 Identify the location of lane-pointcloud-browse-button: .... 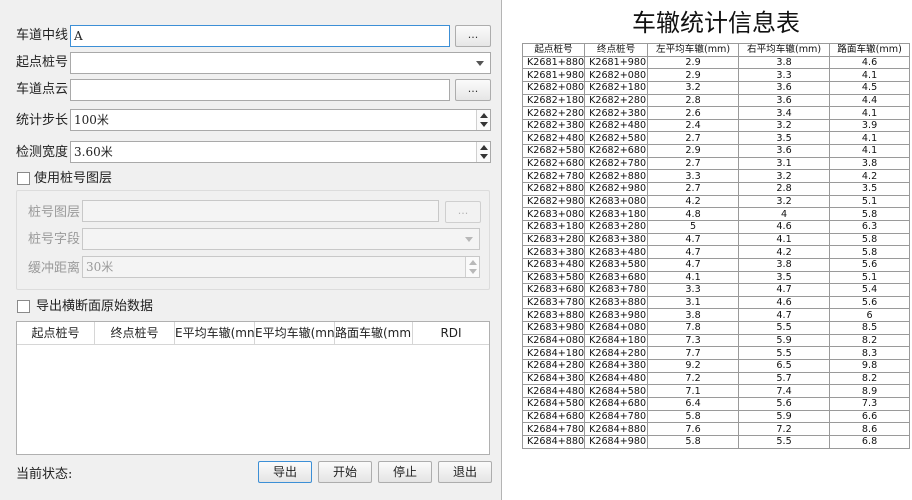
(473, 90).